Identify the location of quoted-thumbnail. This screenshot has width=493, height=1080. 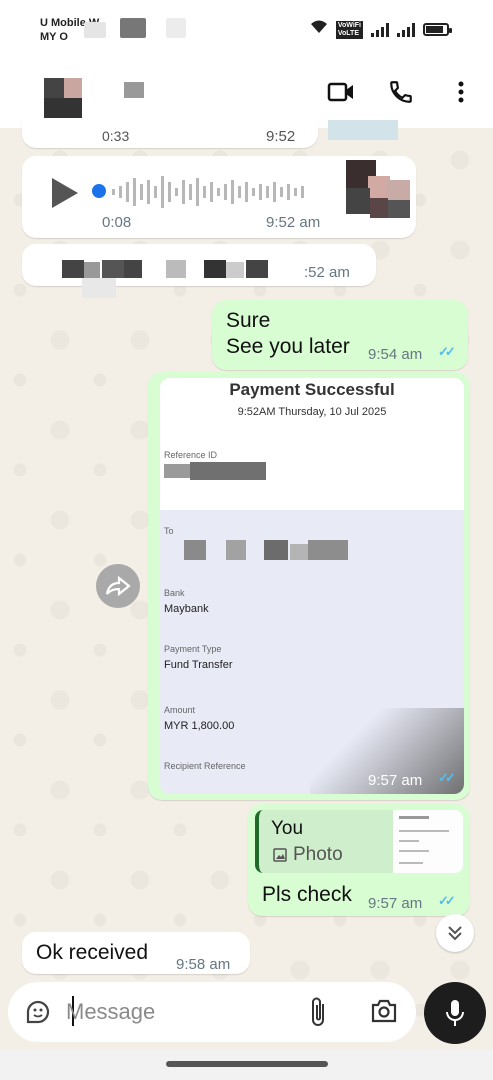
(428, 841).